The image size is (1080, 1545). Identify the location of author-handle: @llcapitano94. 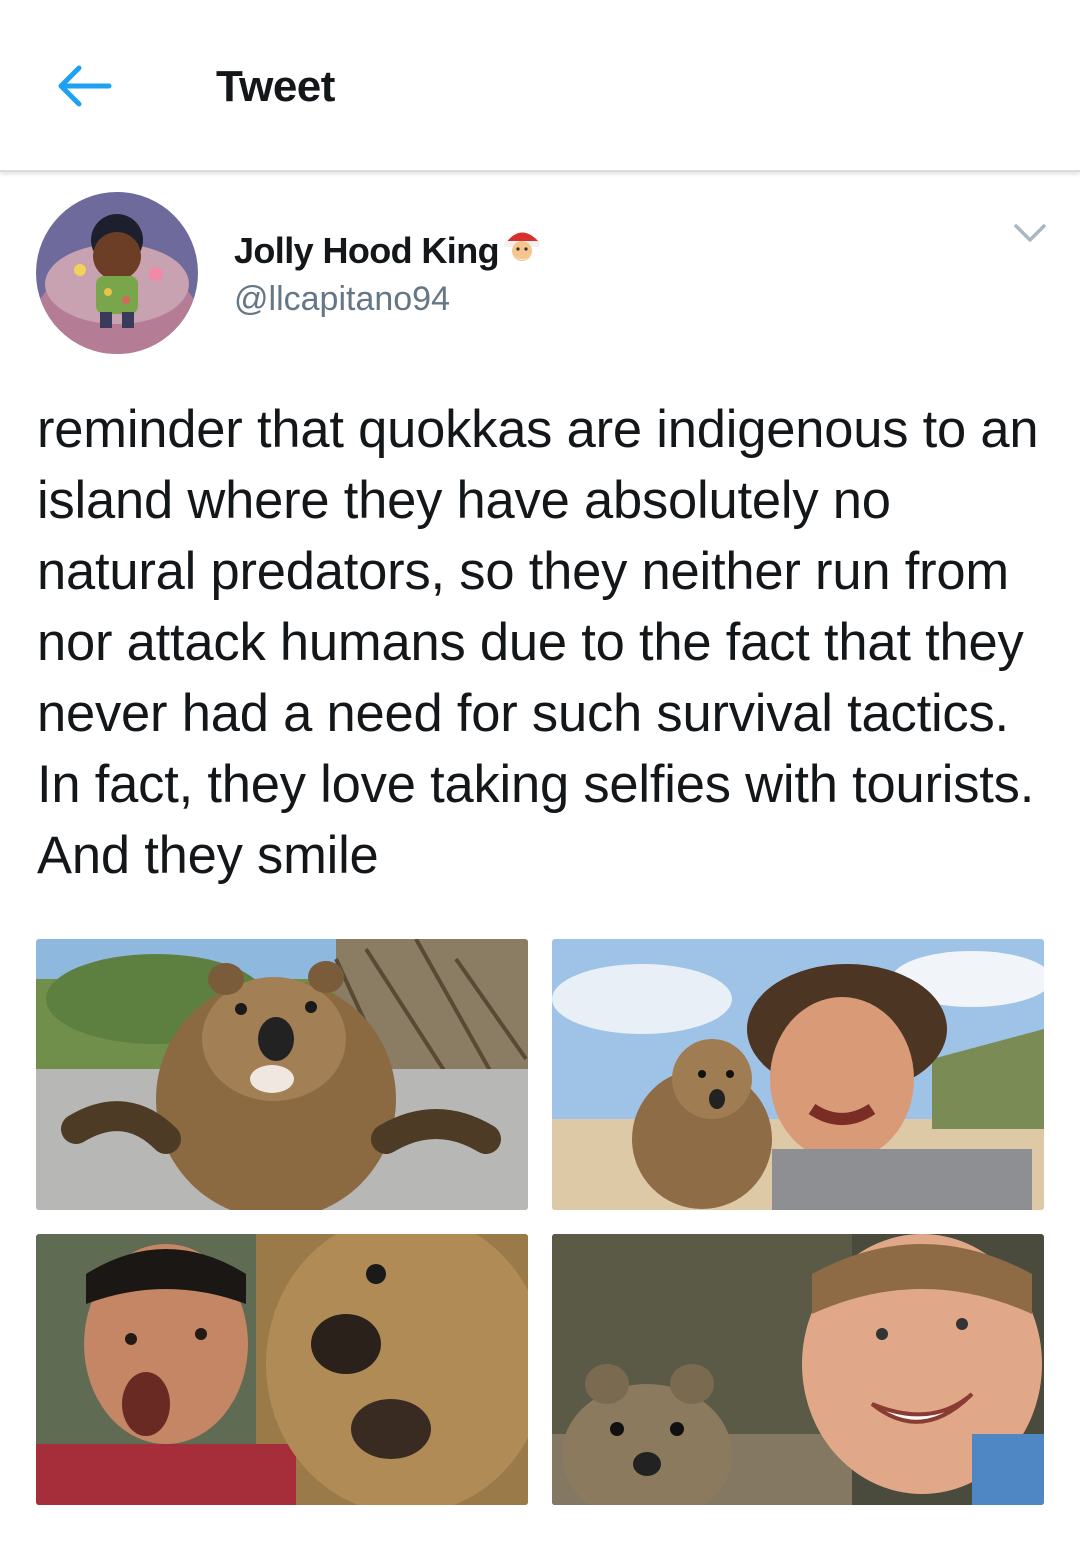
(342, 299).